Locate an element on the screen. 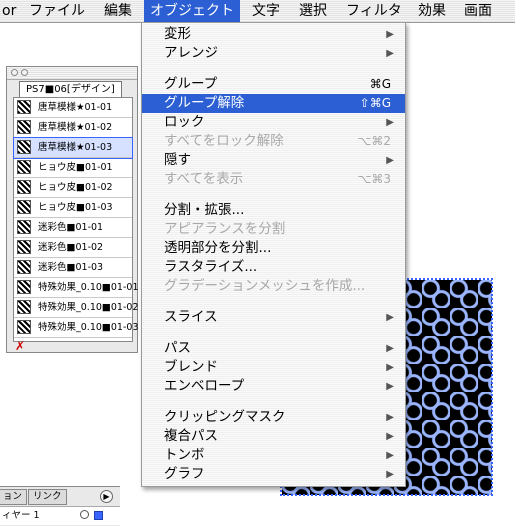  menu-select: 選択 is located at coordinates (313, 11).